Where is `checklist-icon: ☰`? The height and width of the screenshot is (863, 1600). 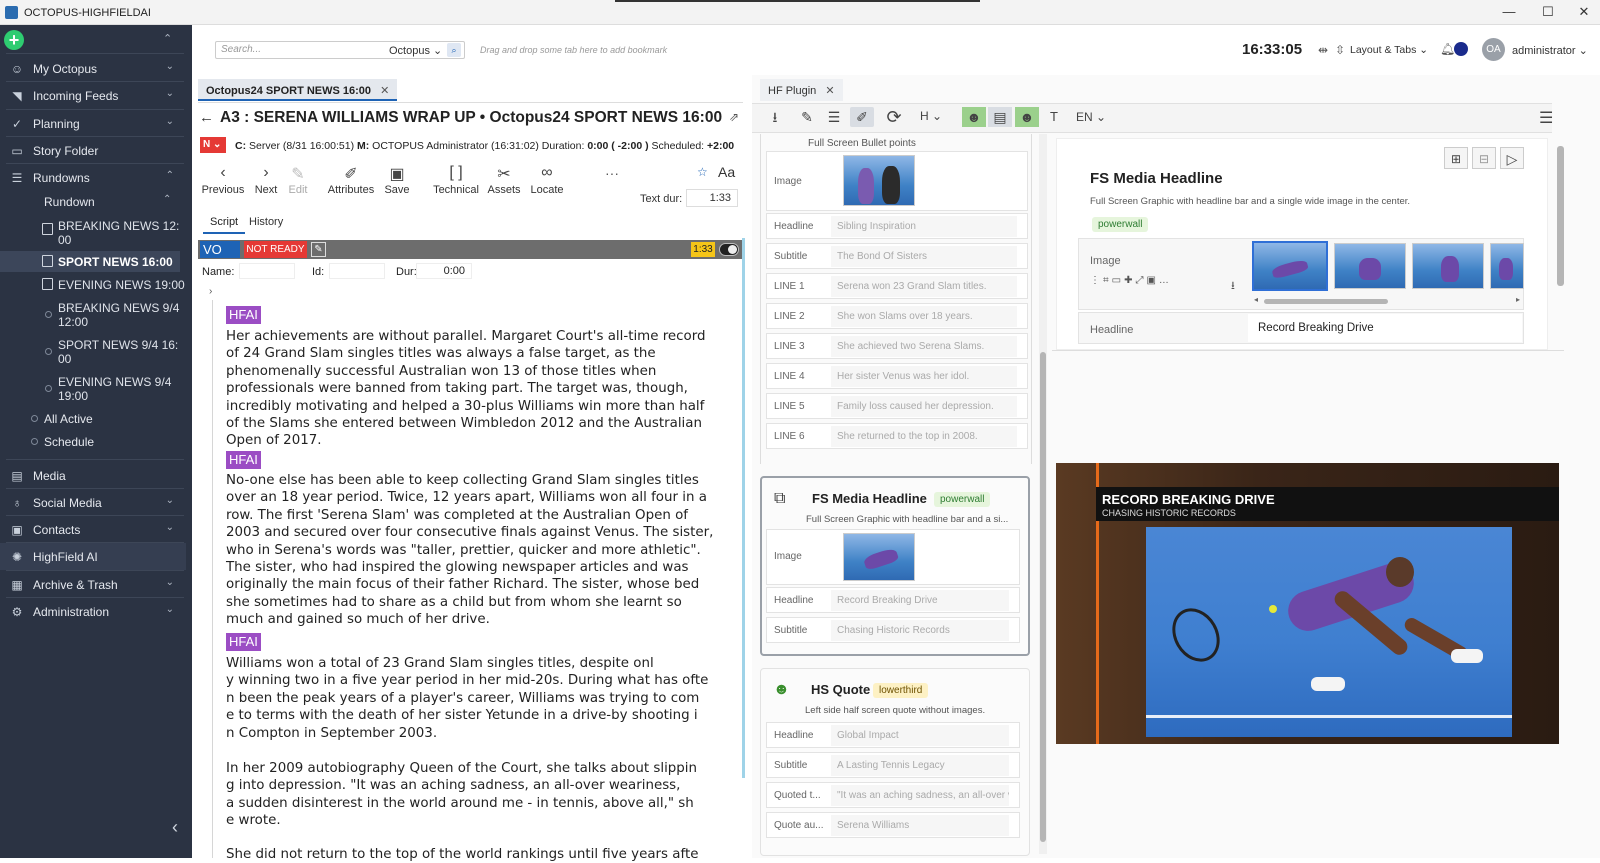
checklist-icon: ☰ is located at coordinates (834, 117).